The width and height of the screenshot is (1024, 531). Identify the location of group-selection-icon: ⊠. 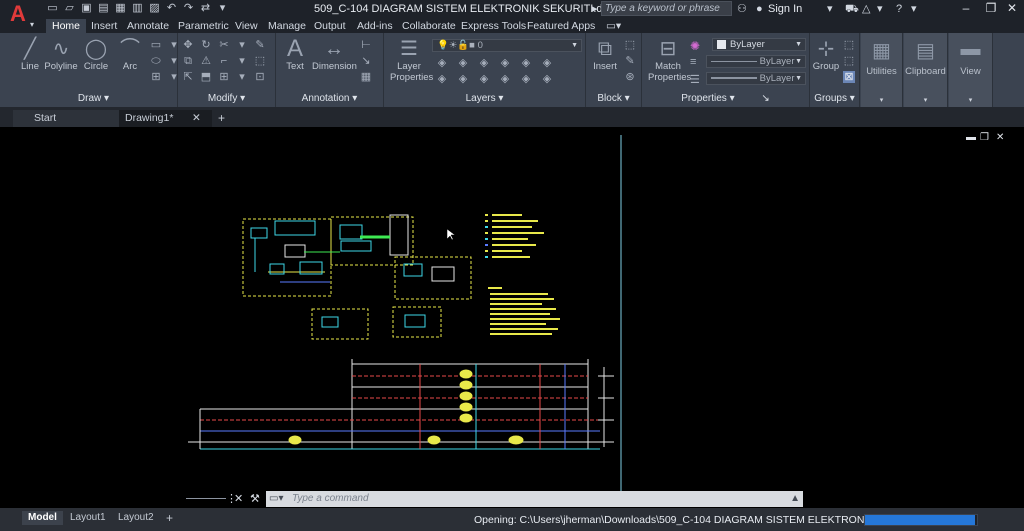
(849, 77).